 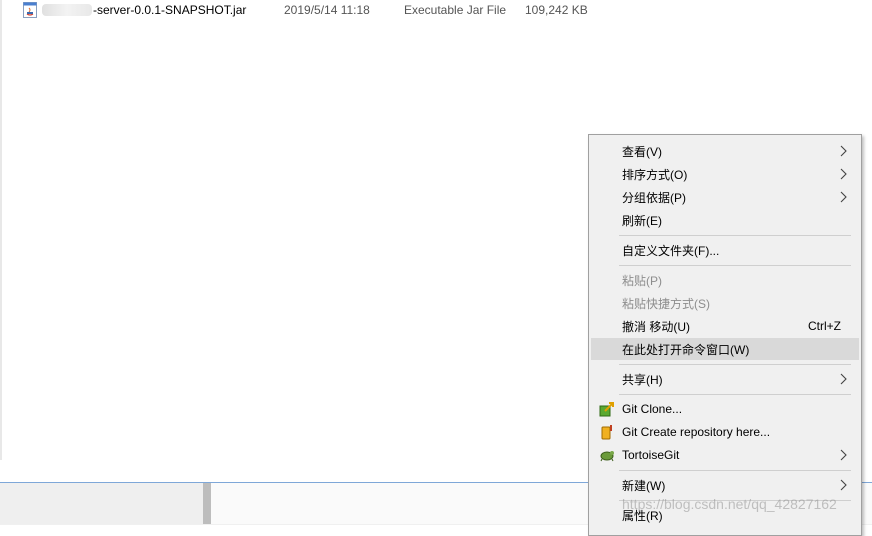 I want to click on file-name: -server-0.0.1-SNAPSHOT.jar, so click(x=169, y=10).